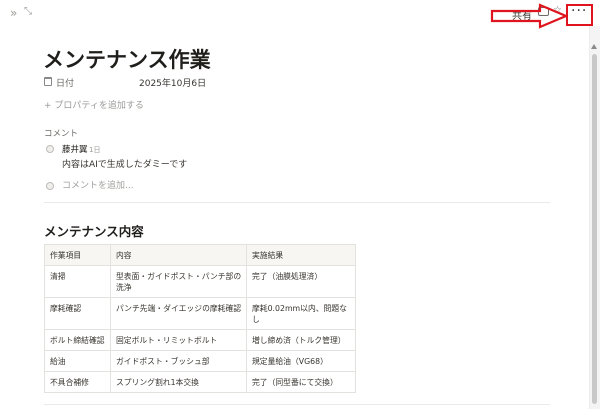 Image resolution: width=600 pixels, height=409 pixels. Describe the element at coordinates (65, 84) in the screenshot. I see `property-name: 日付` at that location.